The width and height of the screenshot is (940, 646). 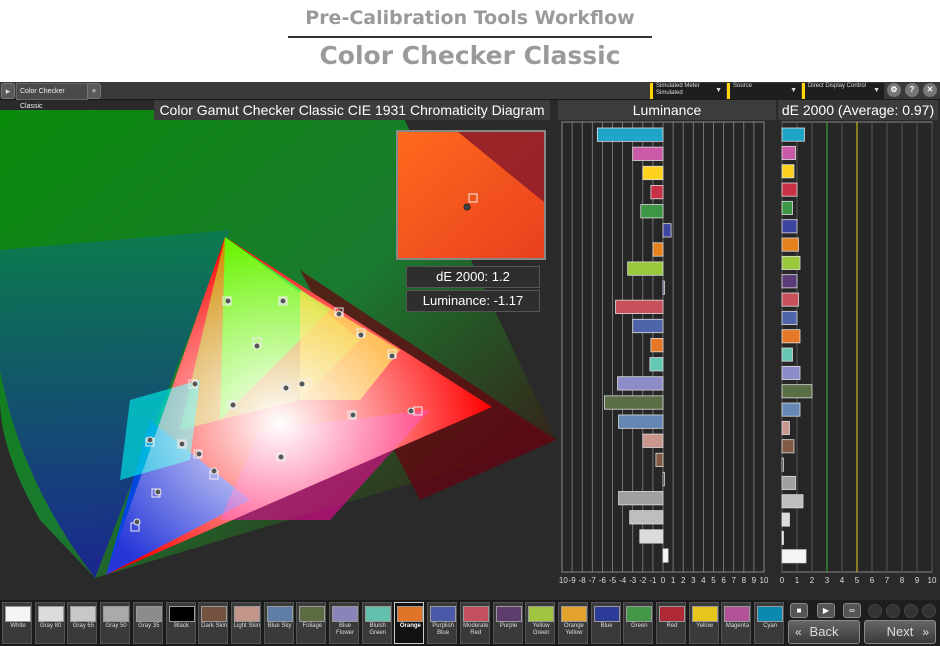 I want to click on luminance-tick-label: 6, so click(x=723, y=580).